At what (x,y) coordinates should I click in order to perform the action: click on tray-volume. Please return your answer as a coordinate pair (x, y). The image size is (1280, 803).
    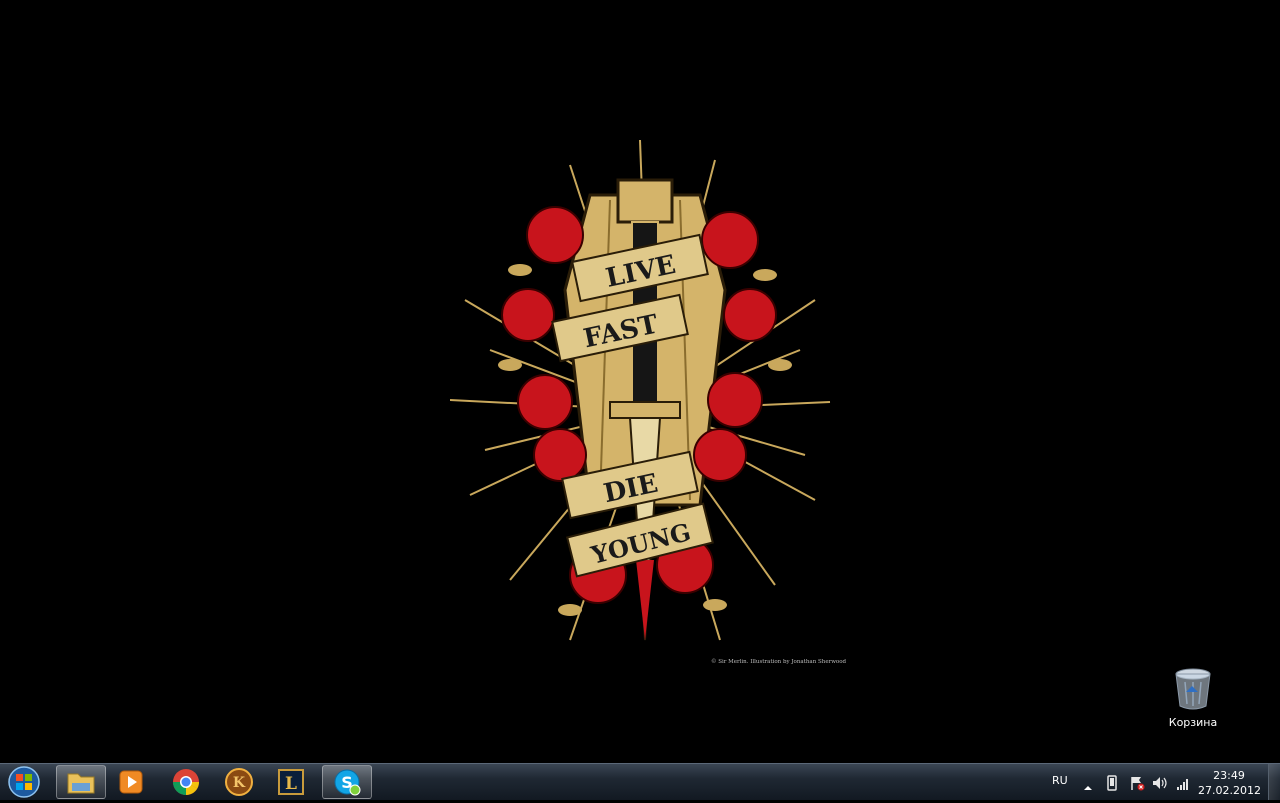
    Looking at the image, I should click on (1160, 785).